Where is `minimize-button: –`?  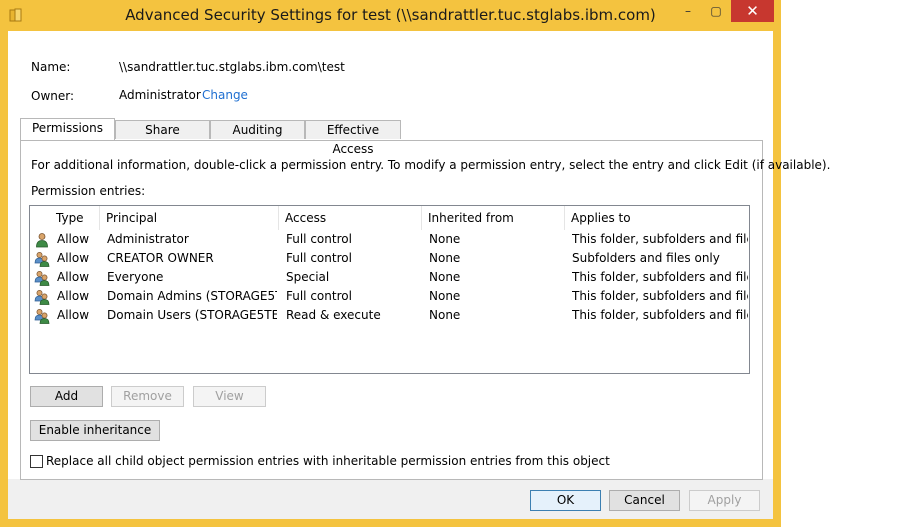
minimize-button: – is located at coordinates (688, 11).